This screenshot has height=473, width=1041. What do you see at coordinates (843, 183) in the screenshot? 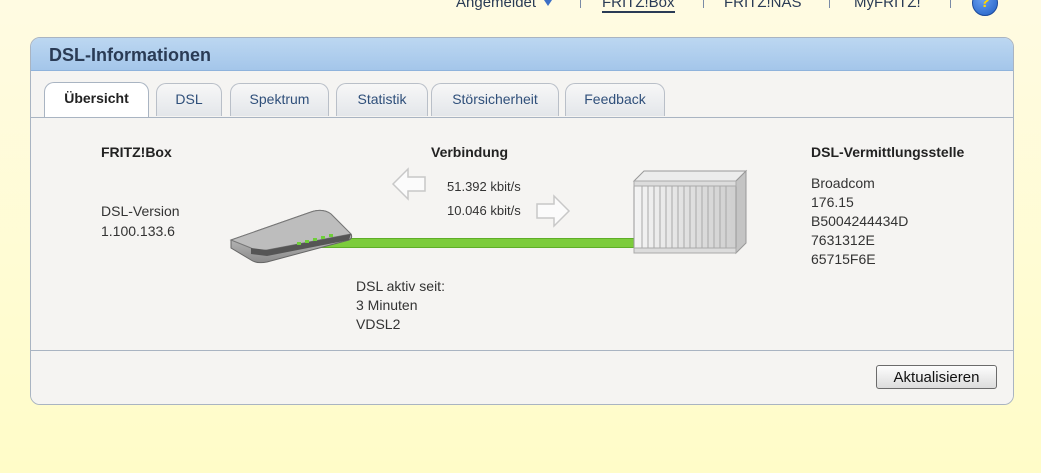
I see `exchange-value: Broadcom` at bounding box center [843, 183].